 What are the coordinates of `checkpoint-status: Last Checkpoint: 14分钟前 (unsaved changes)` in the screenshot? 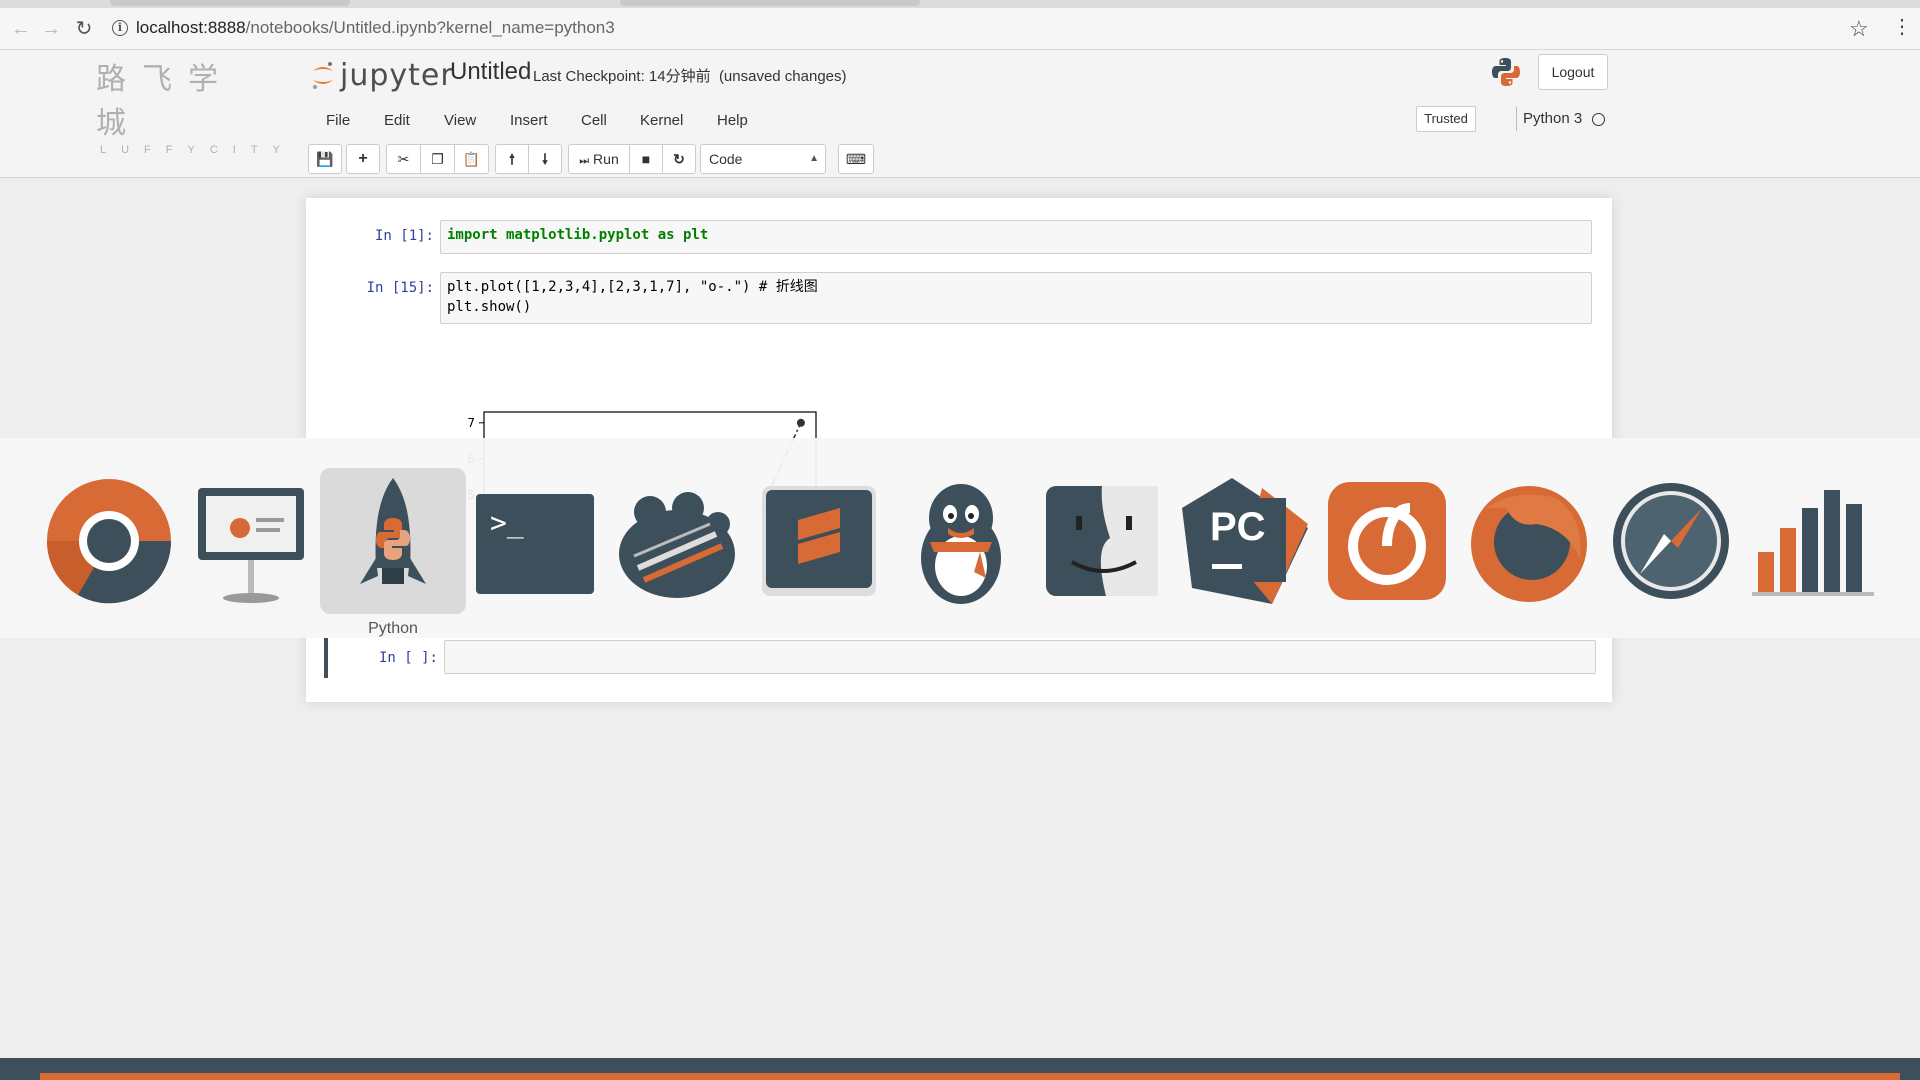 It's located at (690, 75).